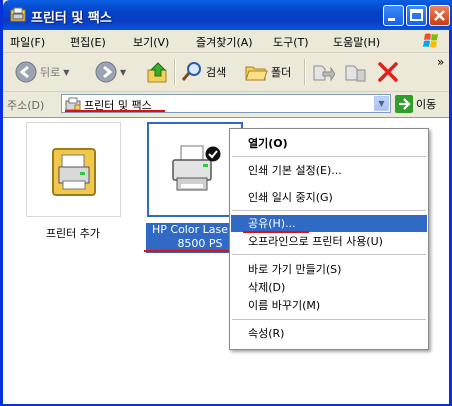 This screenshot has width=452, height=406. Describe the element at coordinates (276, 232) in the screenshot. I see `sharing-annotation-underline` at that location.